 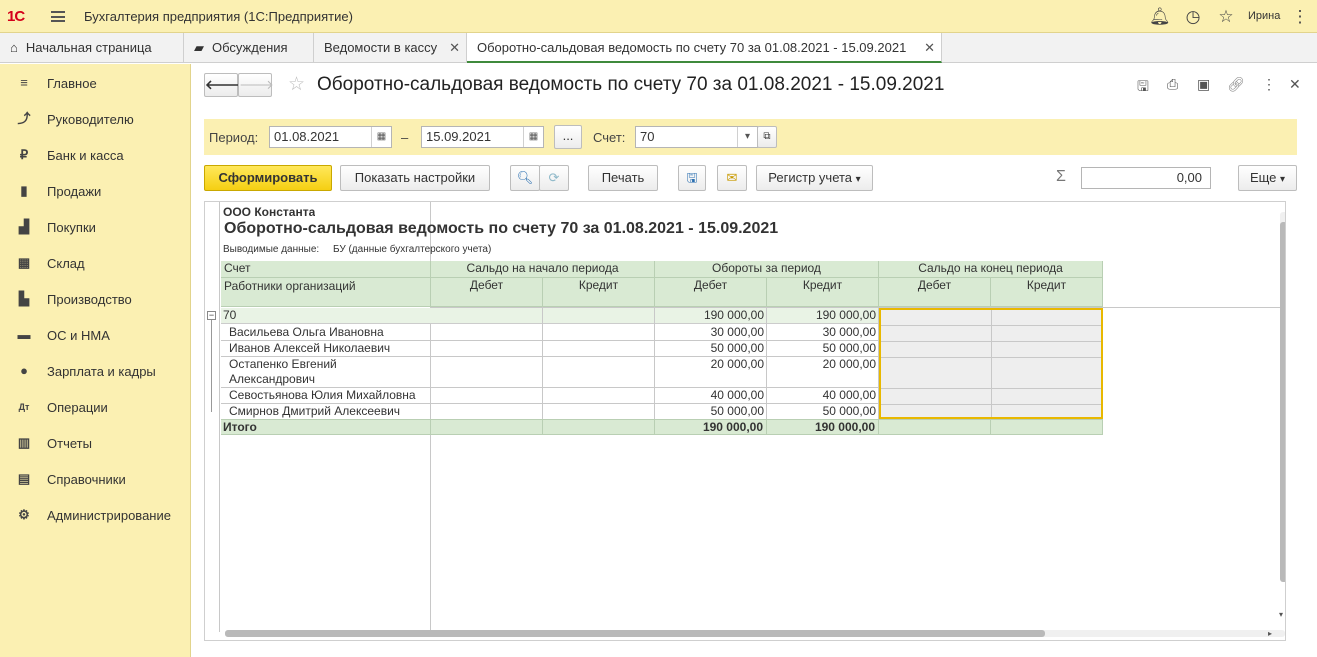 I want to click on favorite-star-icon: ☆, so click(x=296, y=84).